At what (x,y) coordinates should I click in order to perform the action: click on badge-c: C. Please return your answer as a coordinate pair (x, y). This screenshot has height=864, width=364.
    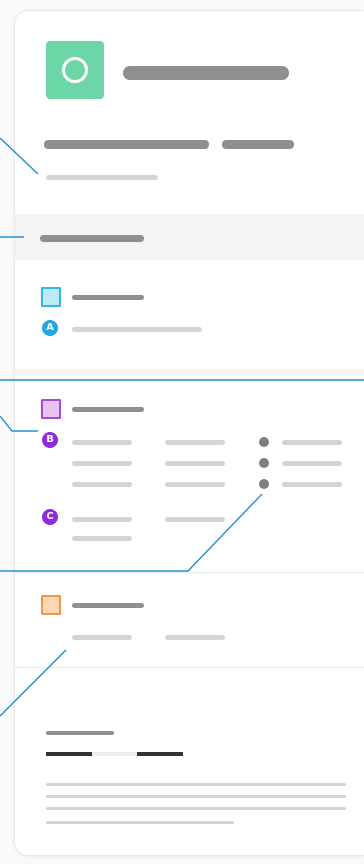
    Looking at the image, I should click on (50, 517).